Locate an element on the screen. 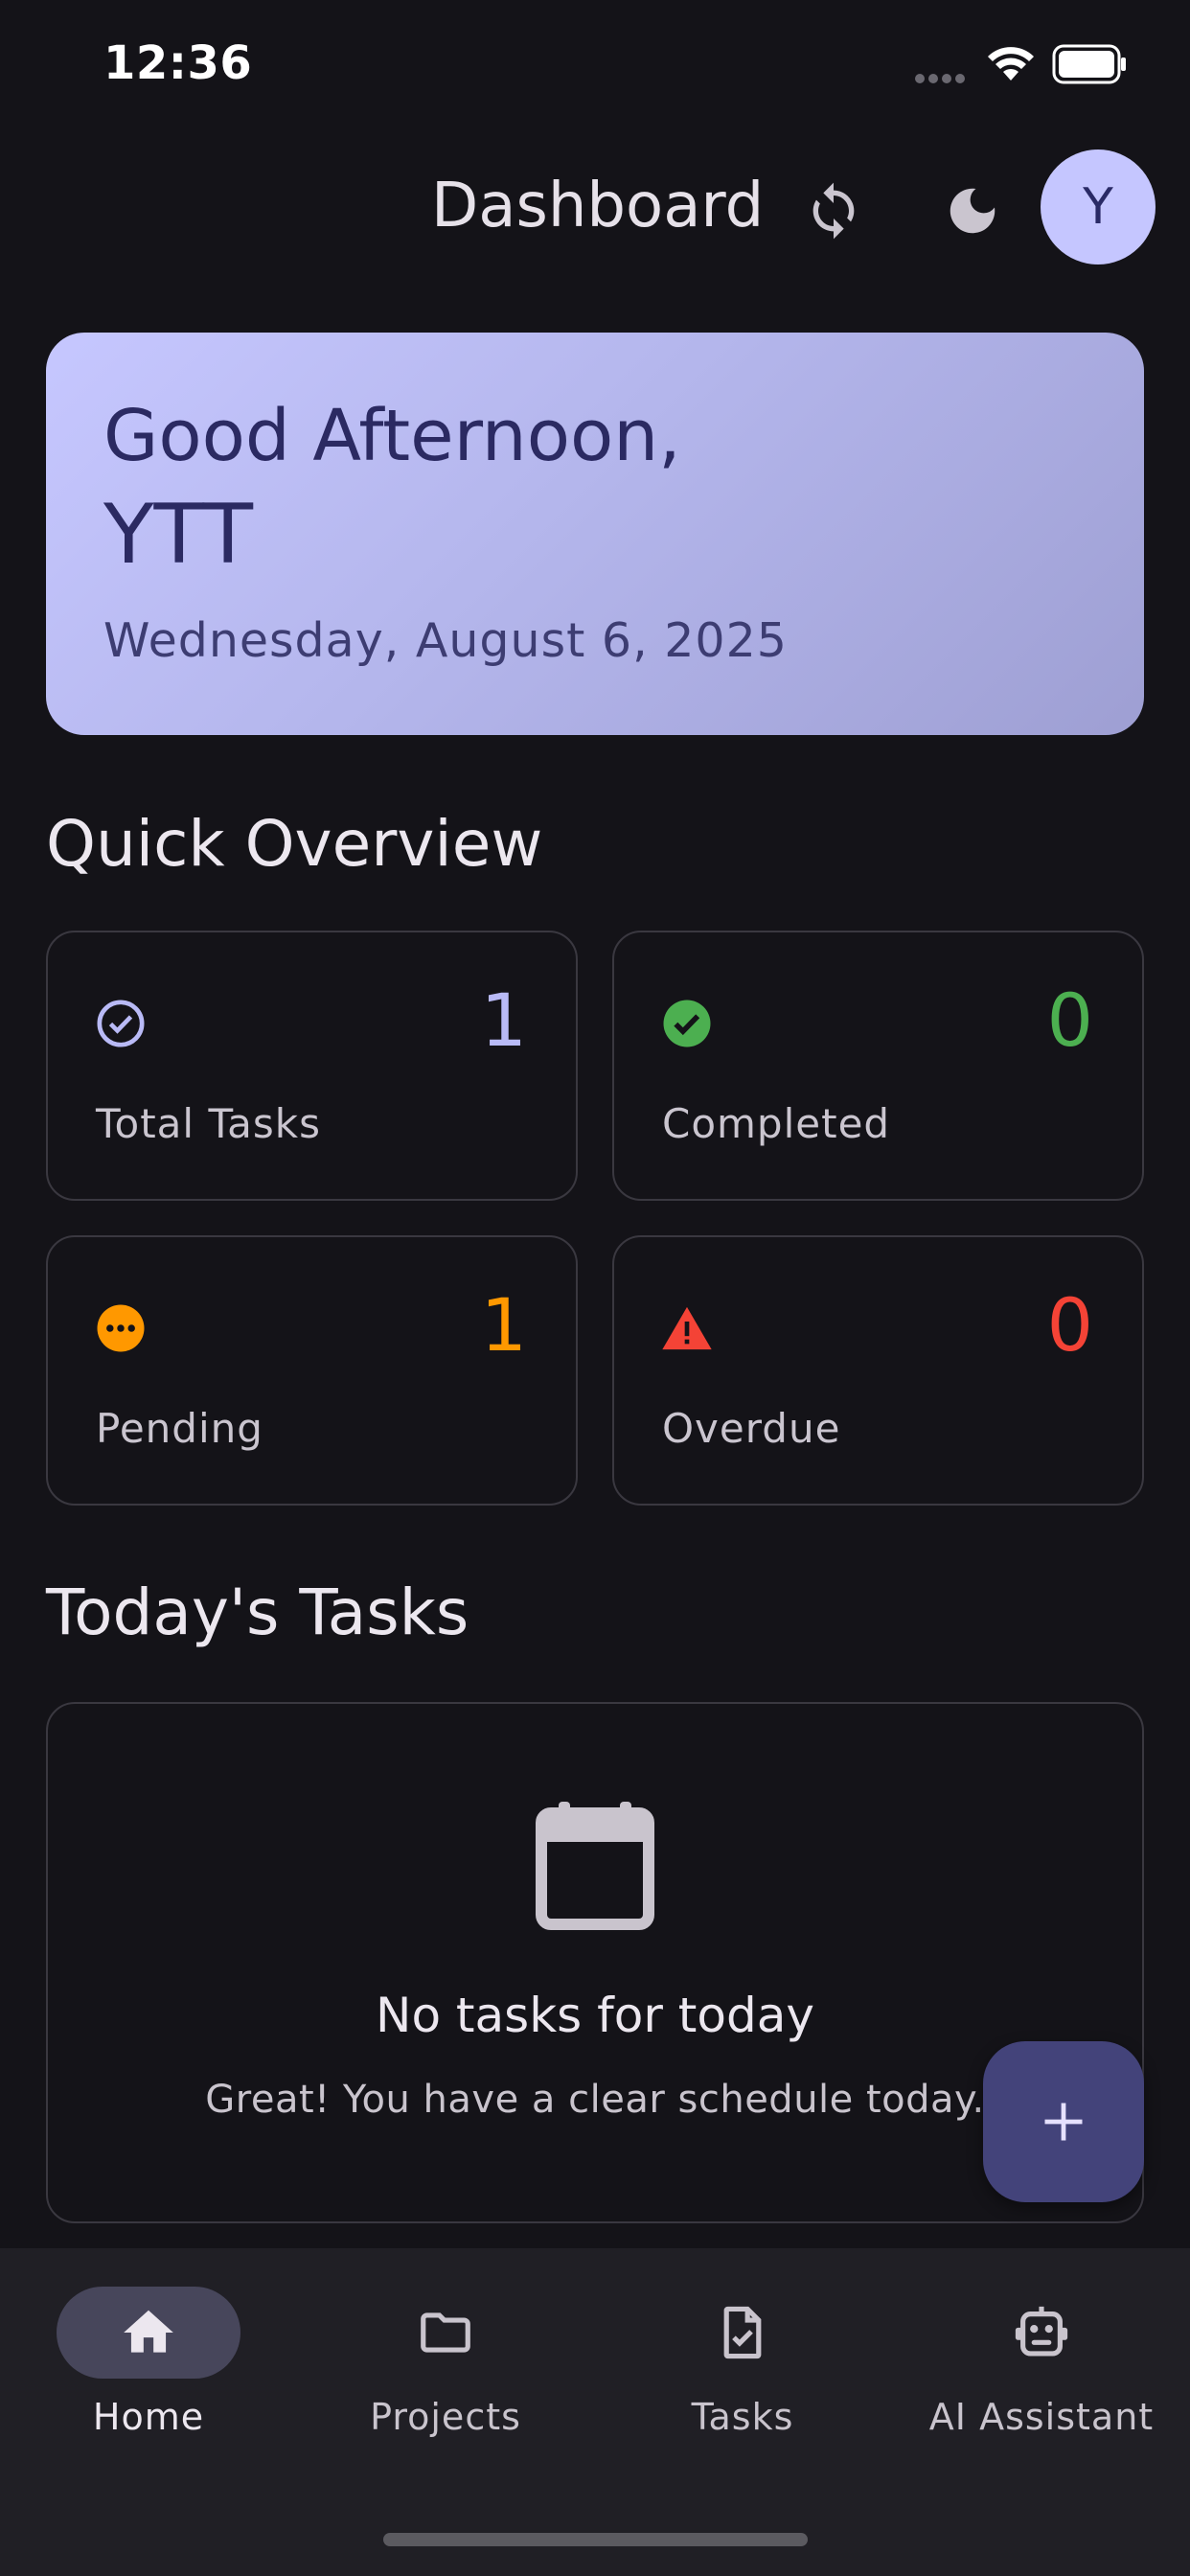 The image size is (1190, 2576). stat-card-pending is located at coordinates (312, 1370).